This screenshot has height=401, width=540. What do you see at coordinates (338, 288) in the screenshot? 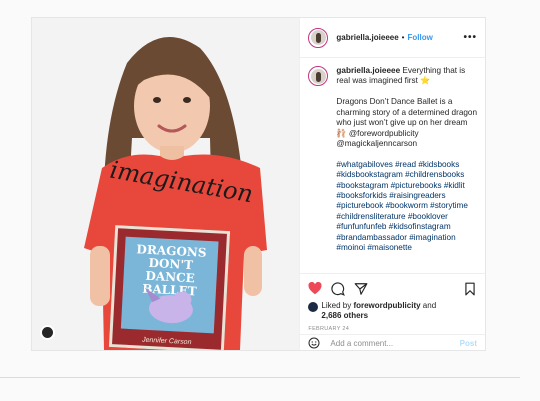
I see `comment-icon` at bounding box center [338, 288].